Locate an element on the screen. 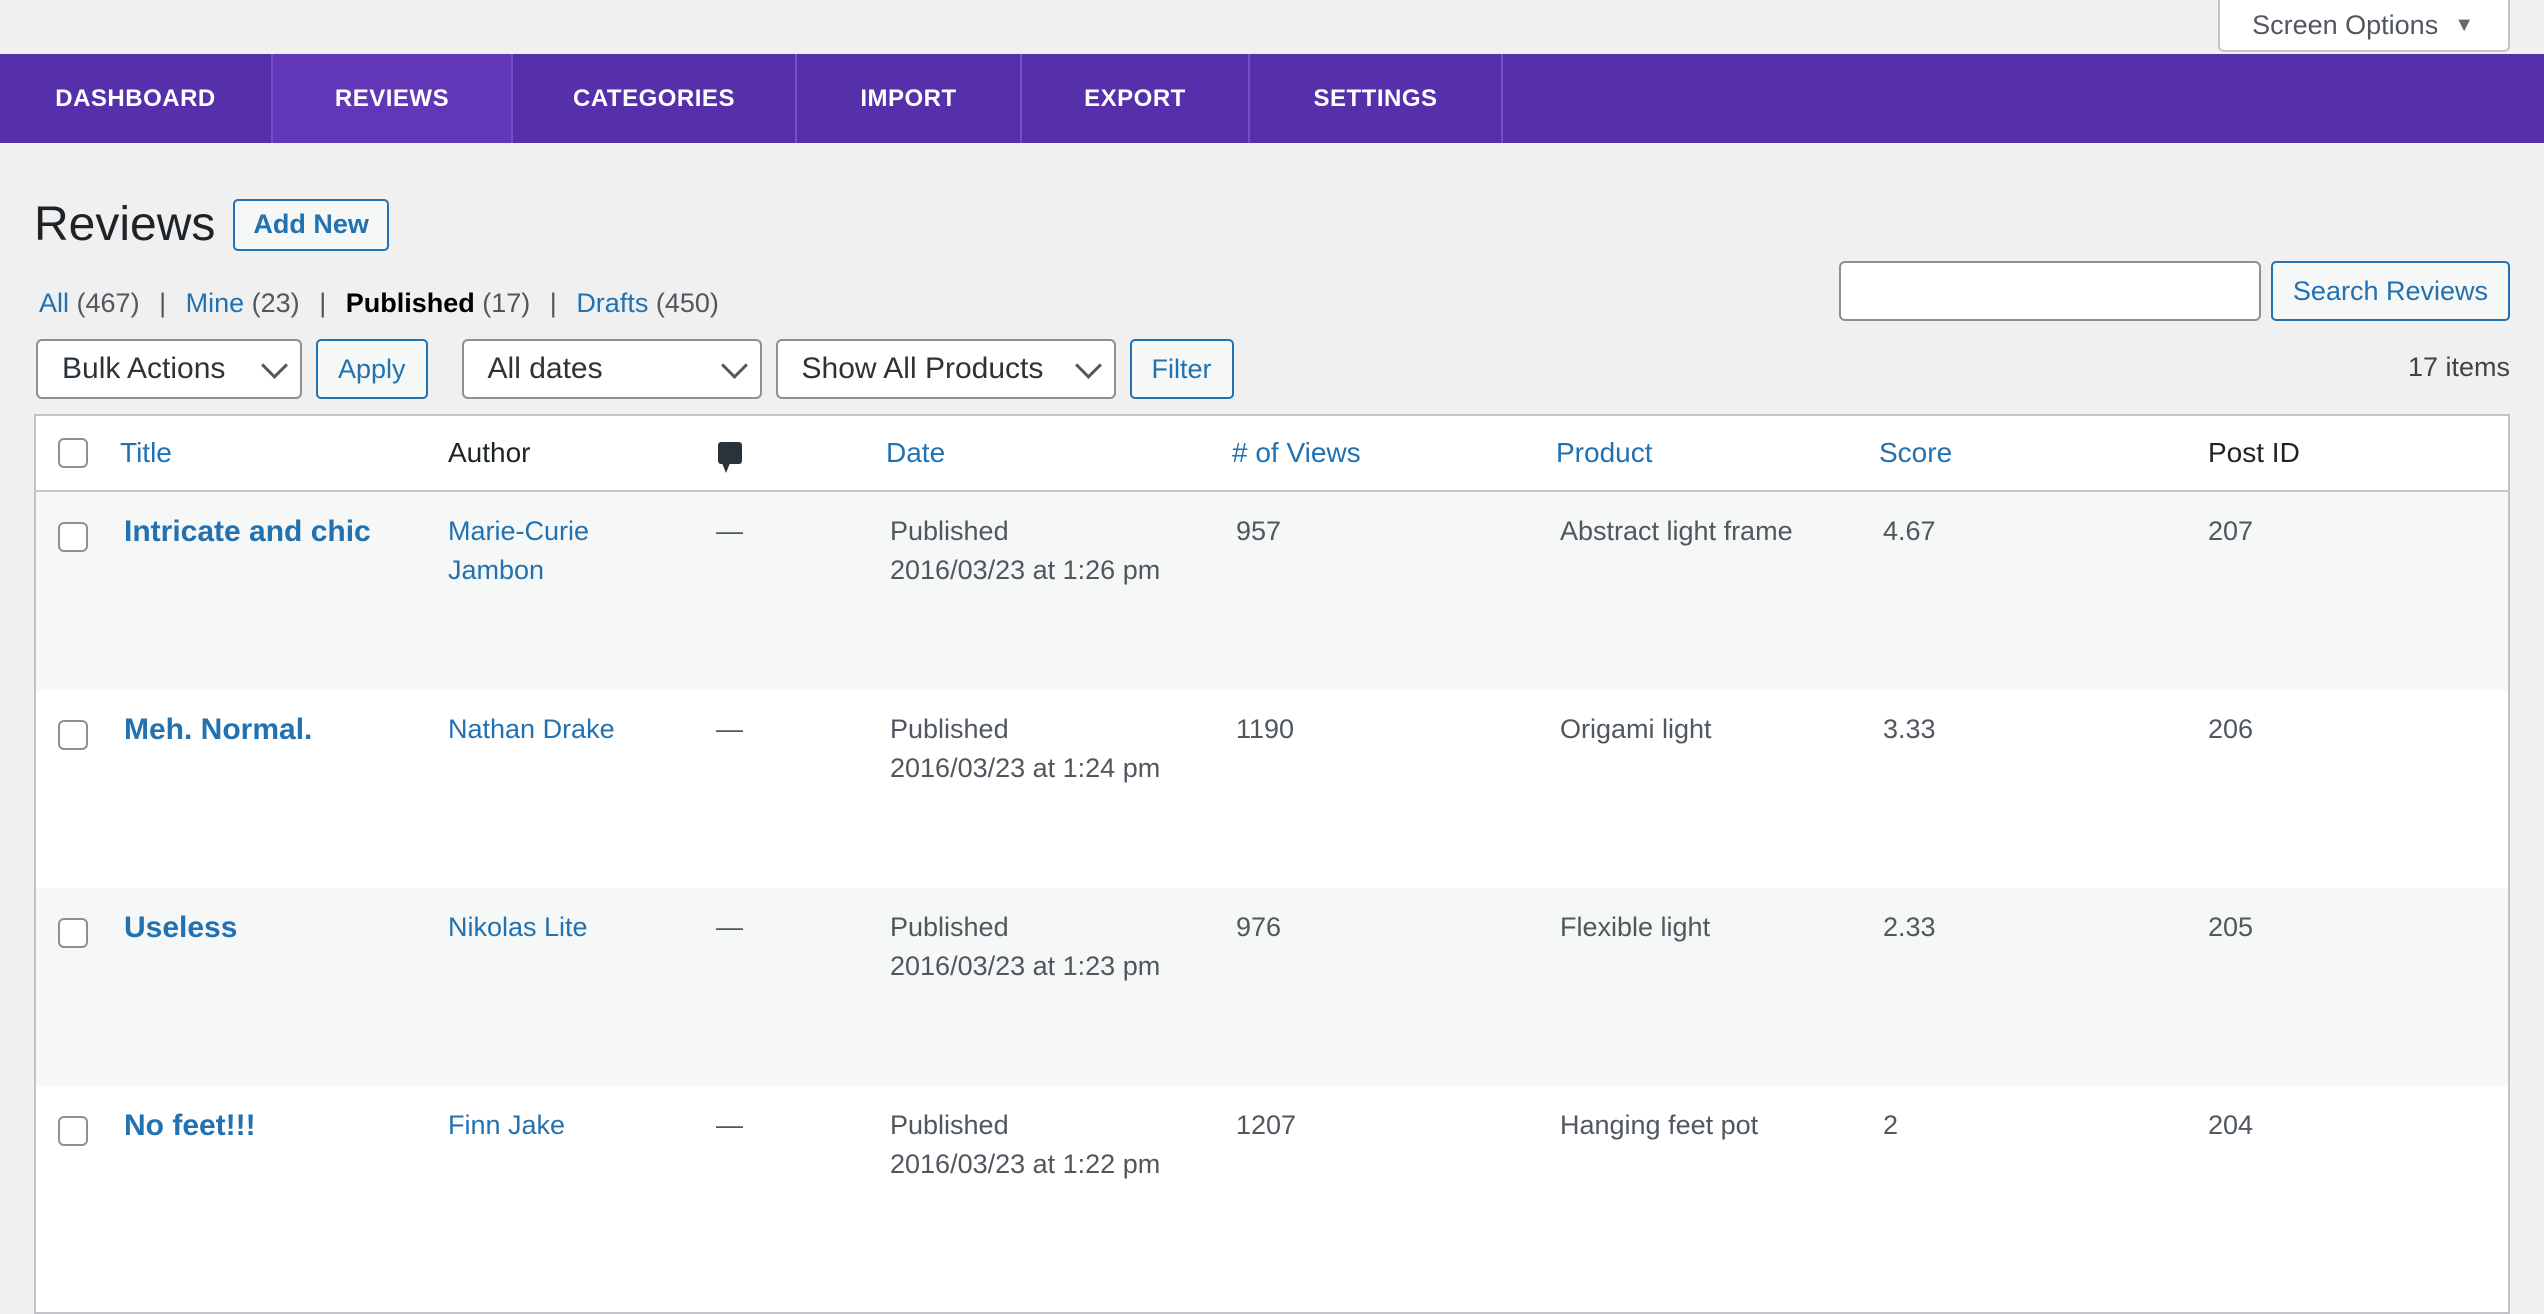 This screenshot has height=1314, width=2544. row-title-cell: Meh. Normal. is located at coordinates (279, 730).